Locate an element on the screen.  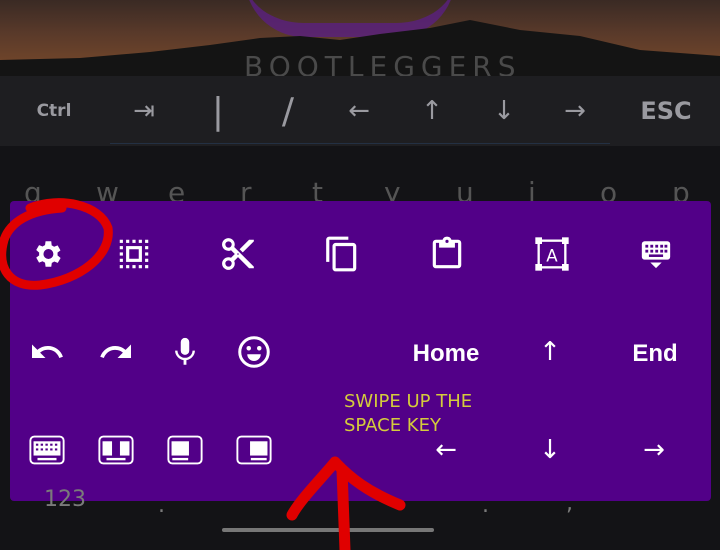
keyboard-right-icon is located at coordinates (254, 450).